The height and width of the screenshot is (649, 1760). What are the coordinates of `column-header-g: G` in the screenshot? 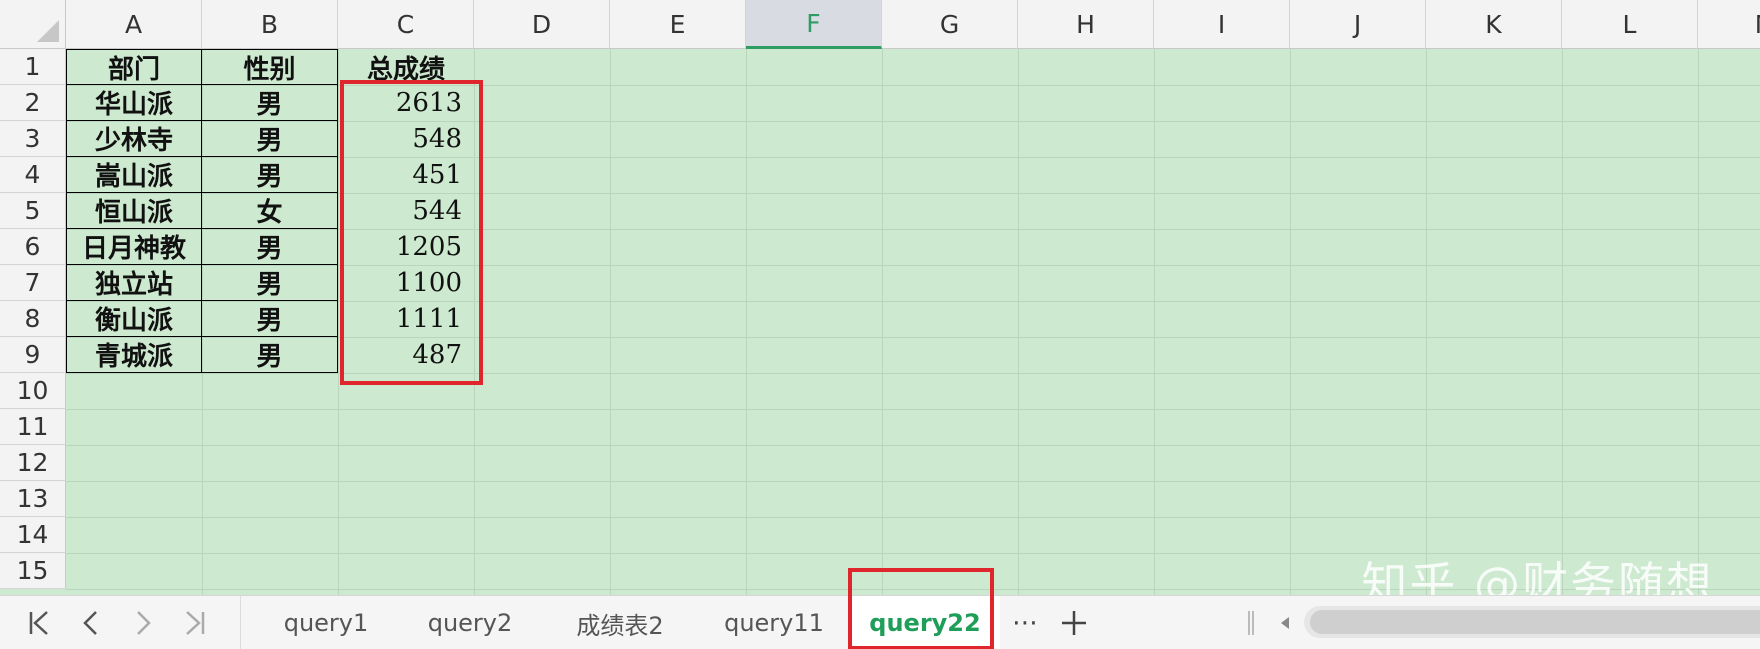 It's located at (950, 24).